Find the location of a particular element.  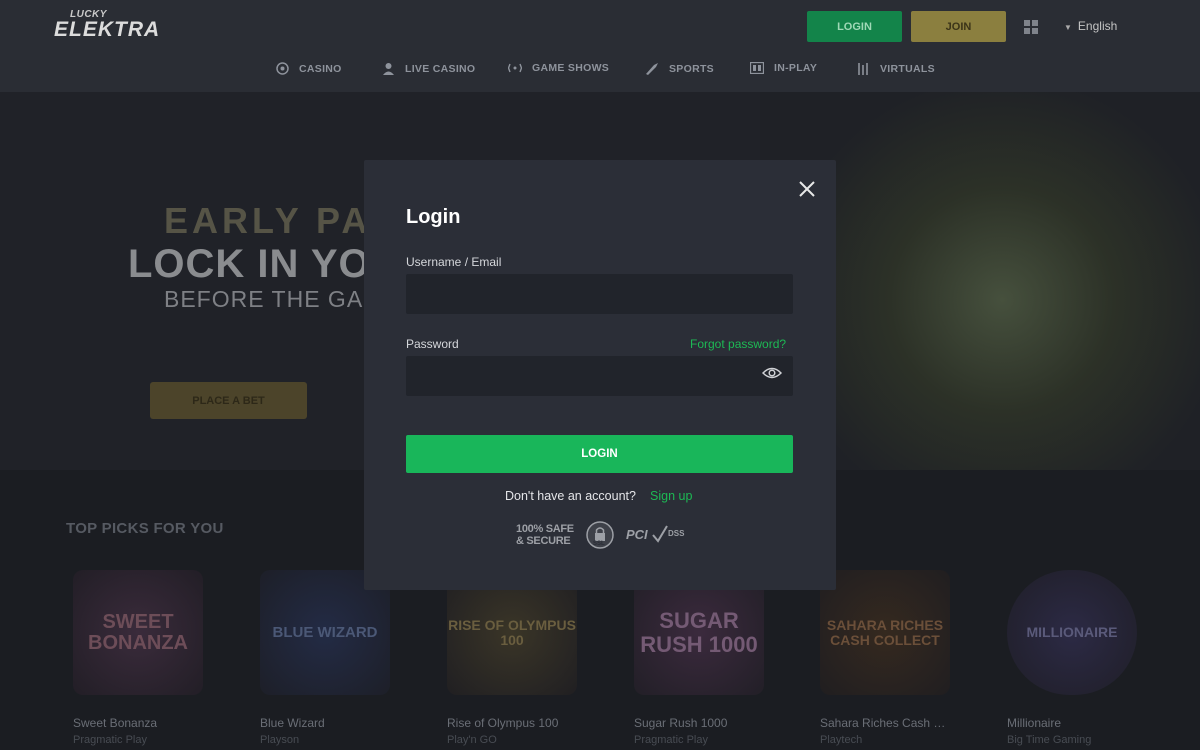

nav-item-casino: CASINO is located at coordinates (309, 68).